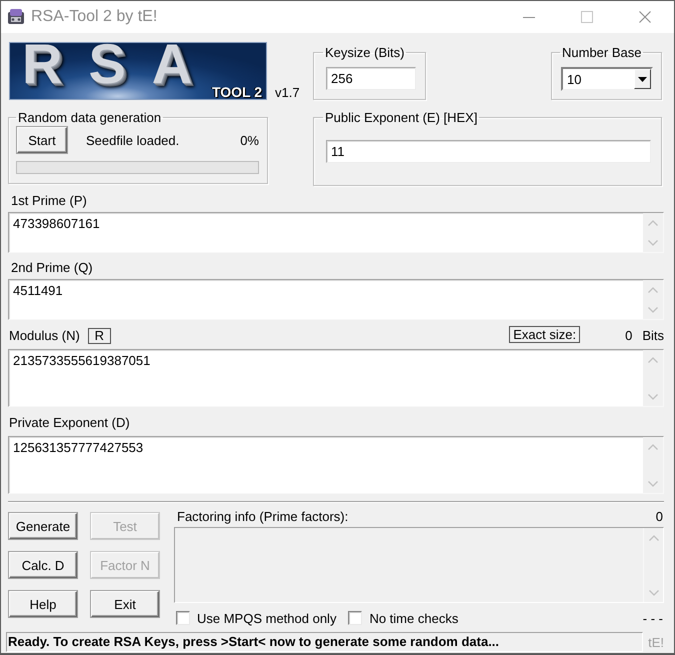  What do you see at coordinates (336, 378) in the screenshot?
I see `modulus-field: 2135733555619387051` at bounding box center [336, 378].